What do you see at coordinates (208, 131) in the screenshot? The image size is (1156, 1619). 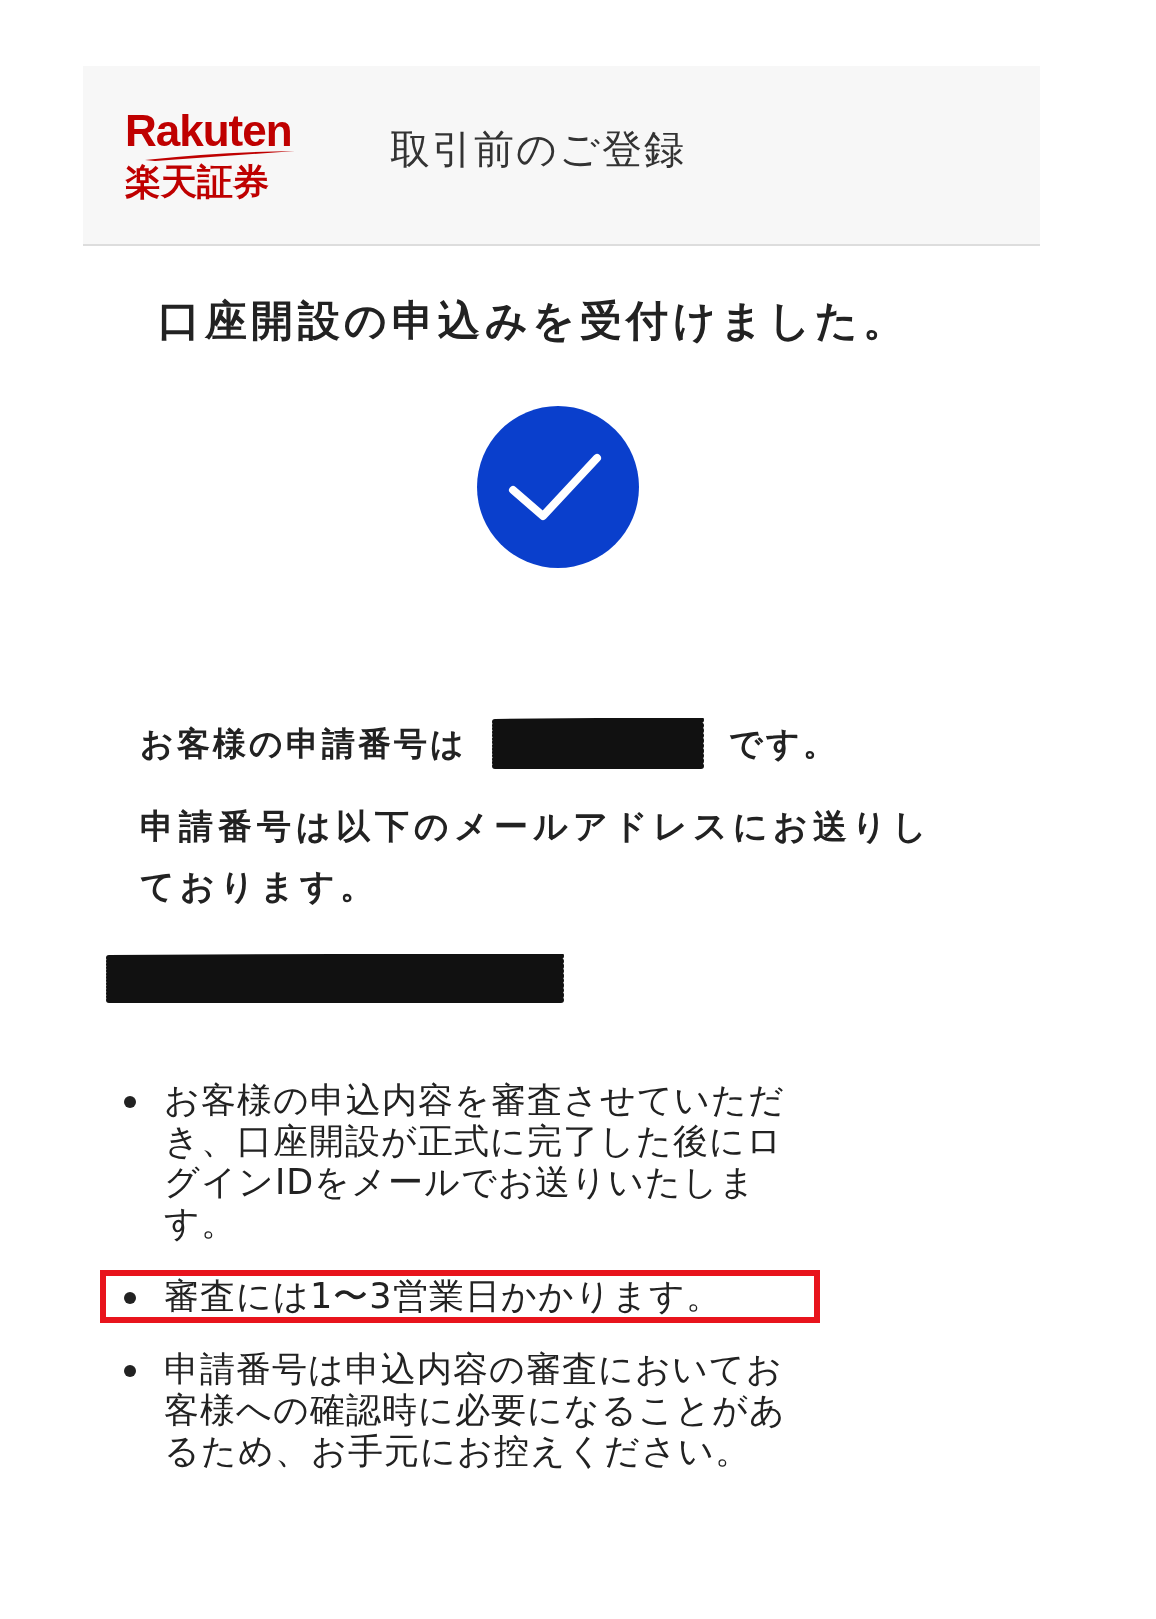 I see `logo-wordmark: Rakuten` at bounding box center [208, 131].